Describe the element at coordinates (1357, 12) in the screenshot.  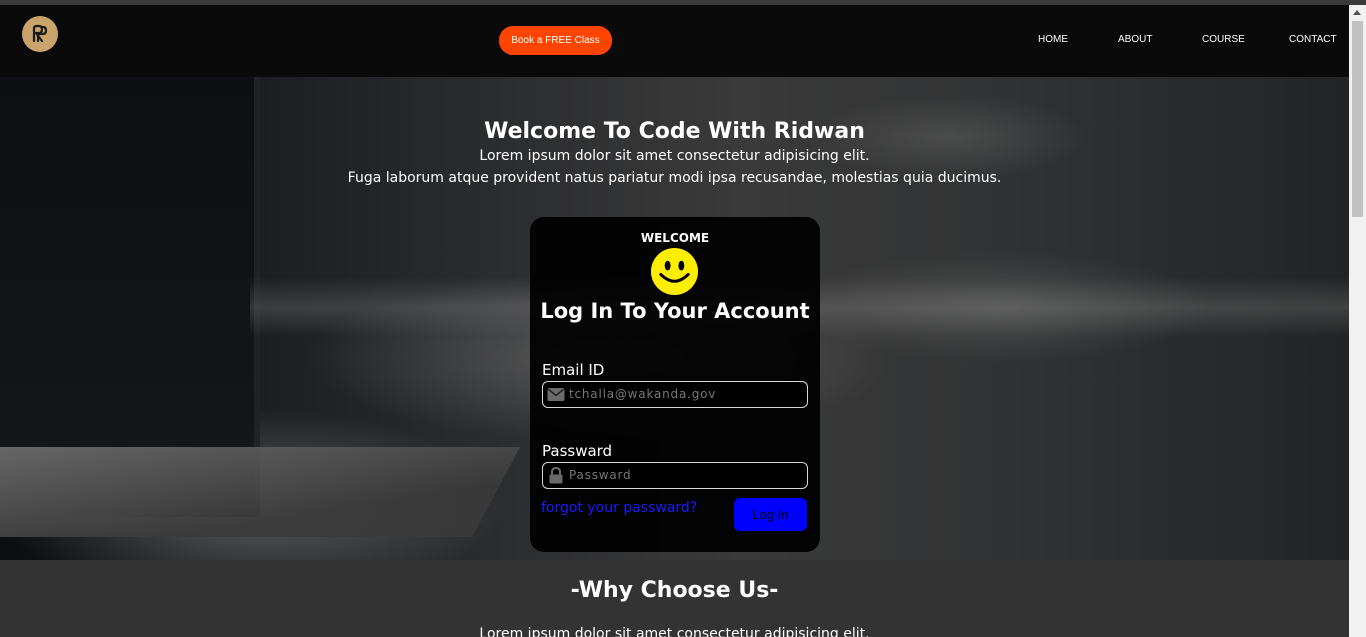
I see `scroll-up-arrow-icon` at that location.